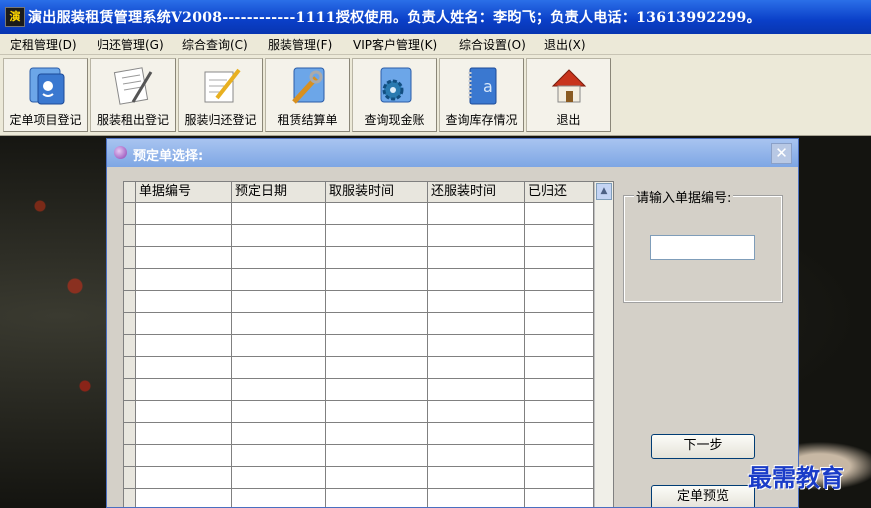 Image resolution: width=871 pixels, height=508 pixels. I want to click on grid-col-order-date: 预定日期, so click(279, 192).